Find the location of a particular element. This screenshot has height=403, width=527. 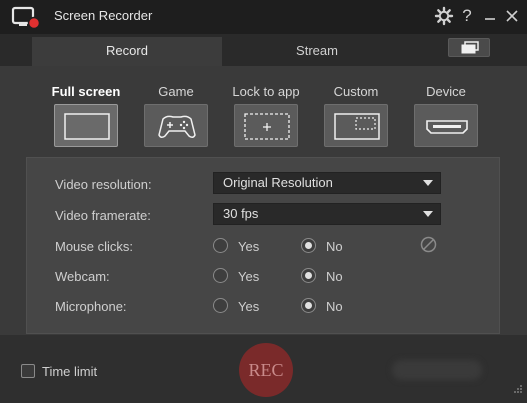

window-title: Screen Recorder is located at coordinates (103, 15).